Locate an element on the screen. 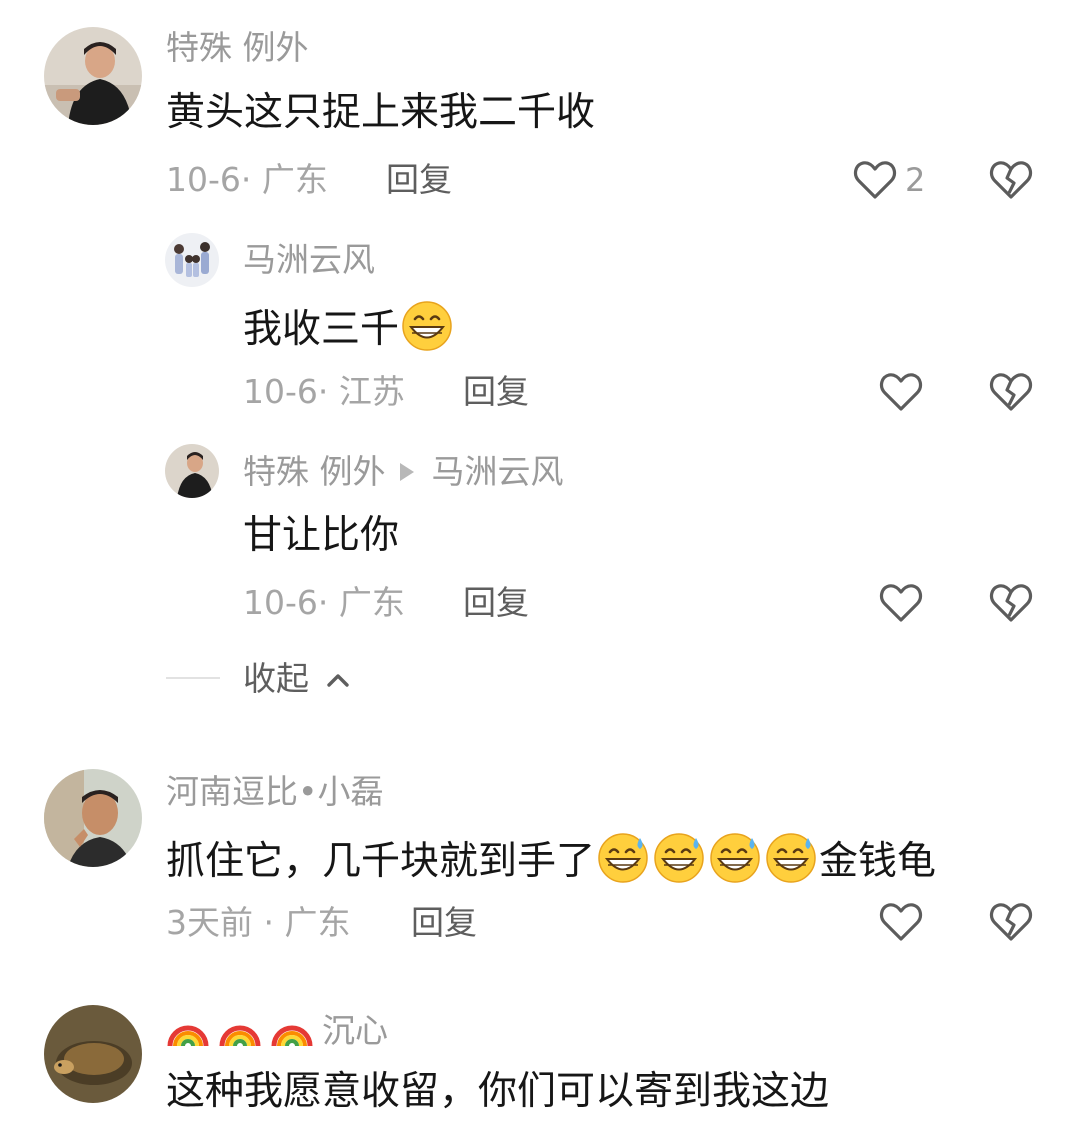 The height and width of the screenshot is (1140, 1080). reply-username: 马洲云风 is located at coordinates (309, 260).